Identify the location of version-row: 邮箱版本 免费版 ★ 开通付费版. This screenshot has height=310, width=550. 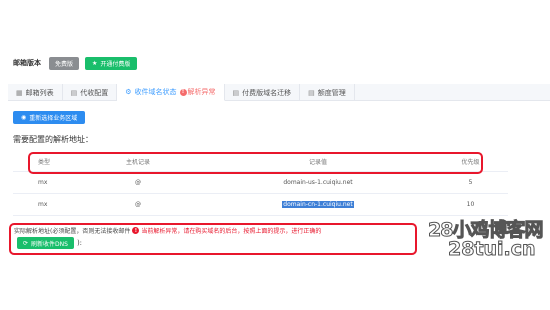
(75, 63).